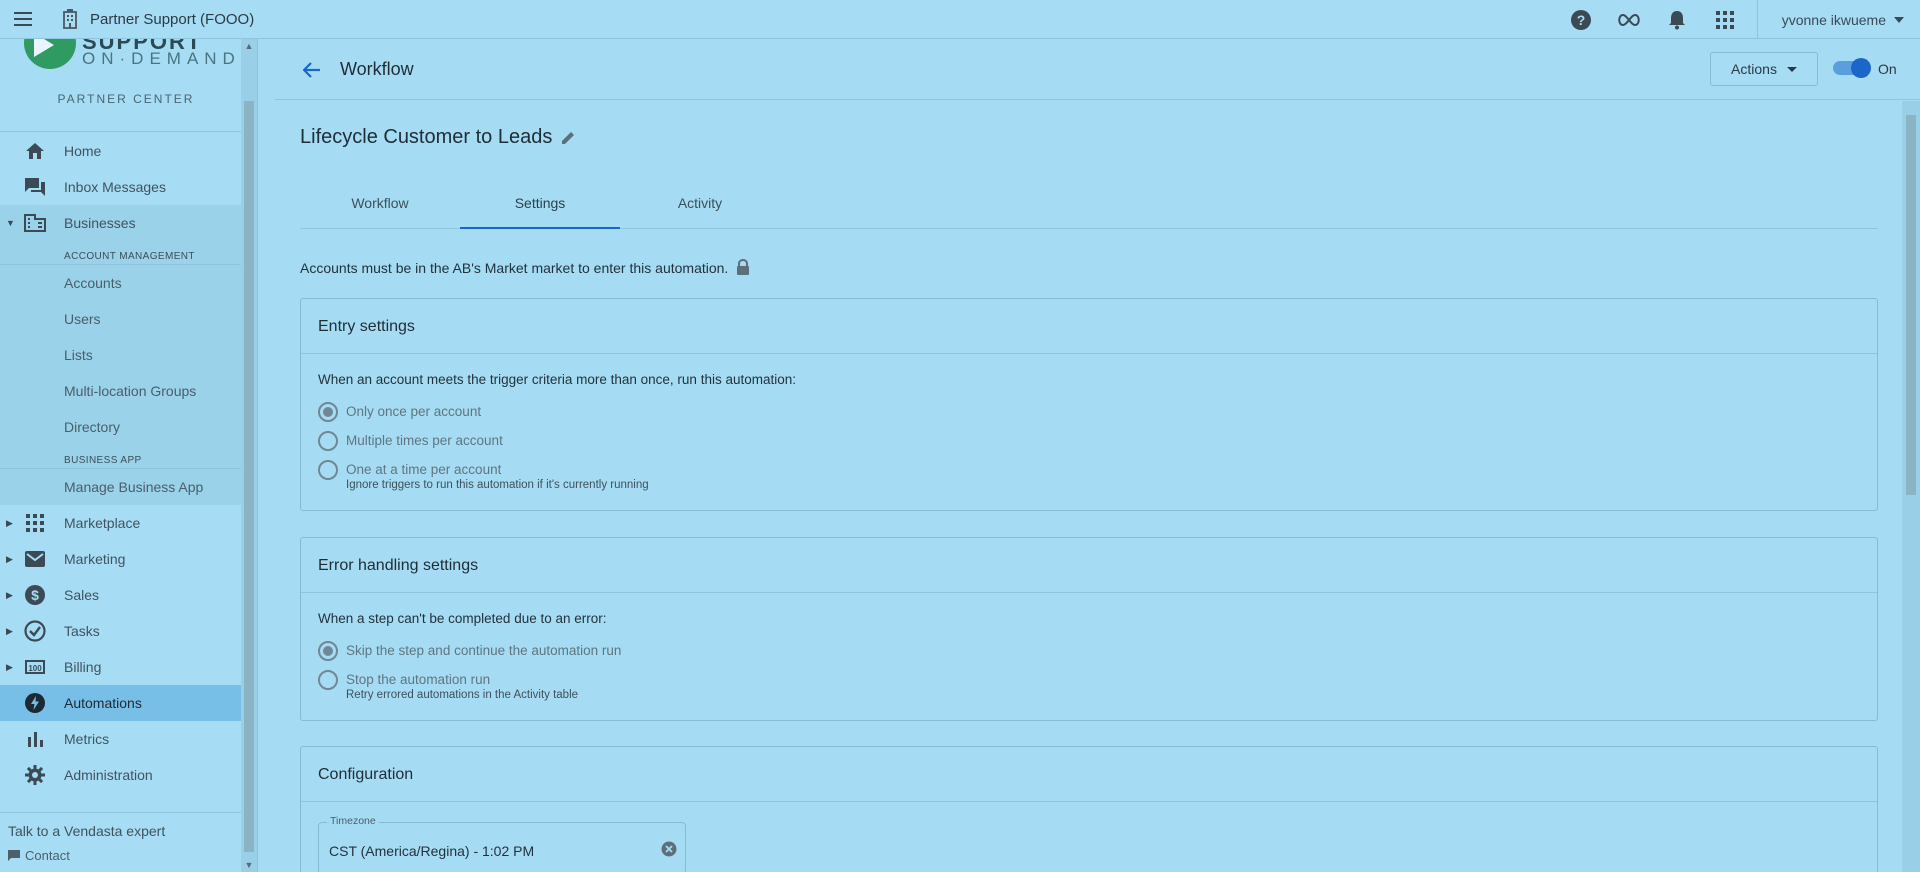 The width and height of the screenshot is (1920, 872). Describe the element at coordinates (700, 206) in the screenshot. I see `tab-activity: Activity` at that location.